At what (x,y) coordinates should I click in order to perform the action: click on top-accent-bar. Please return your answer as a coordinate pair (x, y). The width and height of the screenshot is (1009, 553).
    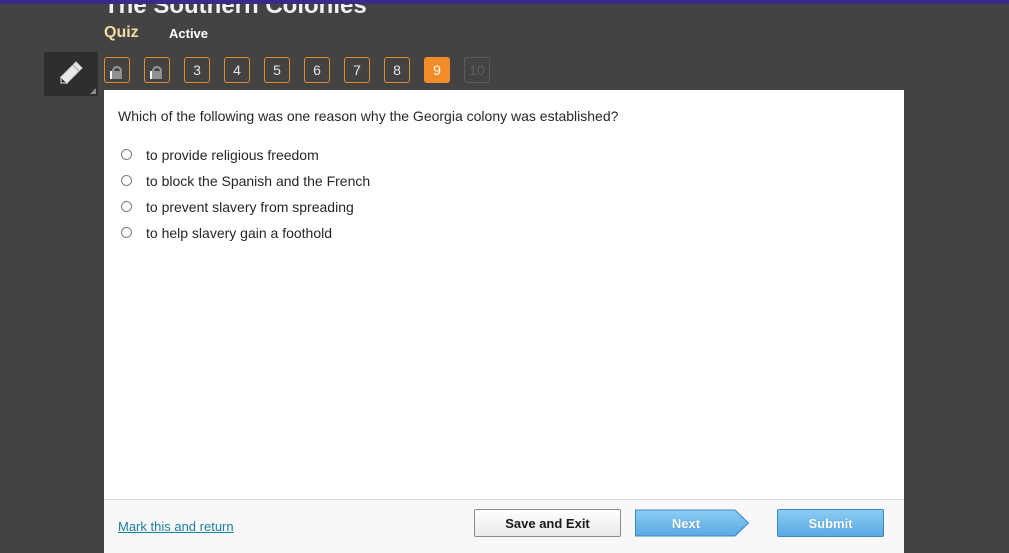
    Looking at the image, I should click on (504, 2).